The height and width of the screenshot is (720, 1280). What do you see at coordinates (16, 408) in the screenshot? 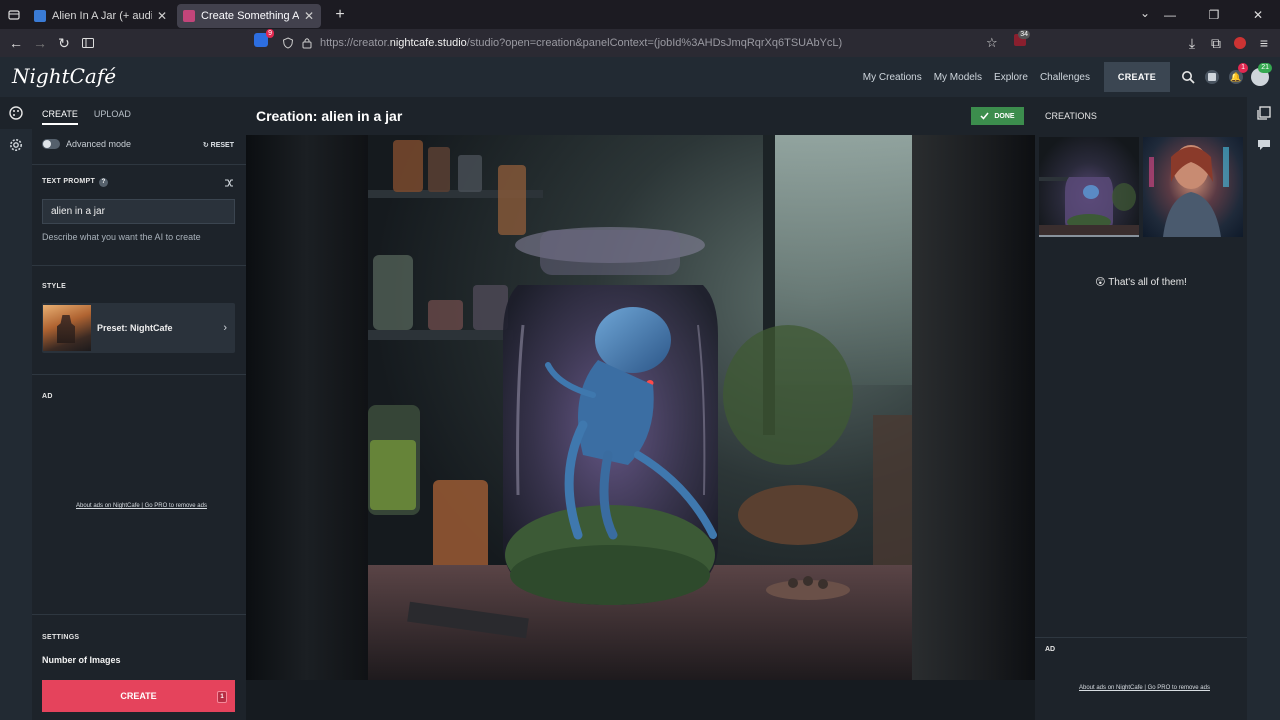
I see `left-icon-strip` at bounding box center [16, 408].